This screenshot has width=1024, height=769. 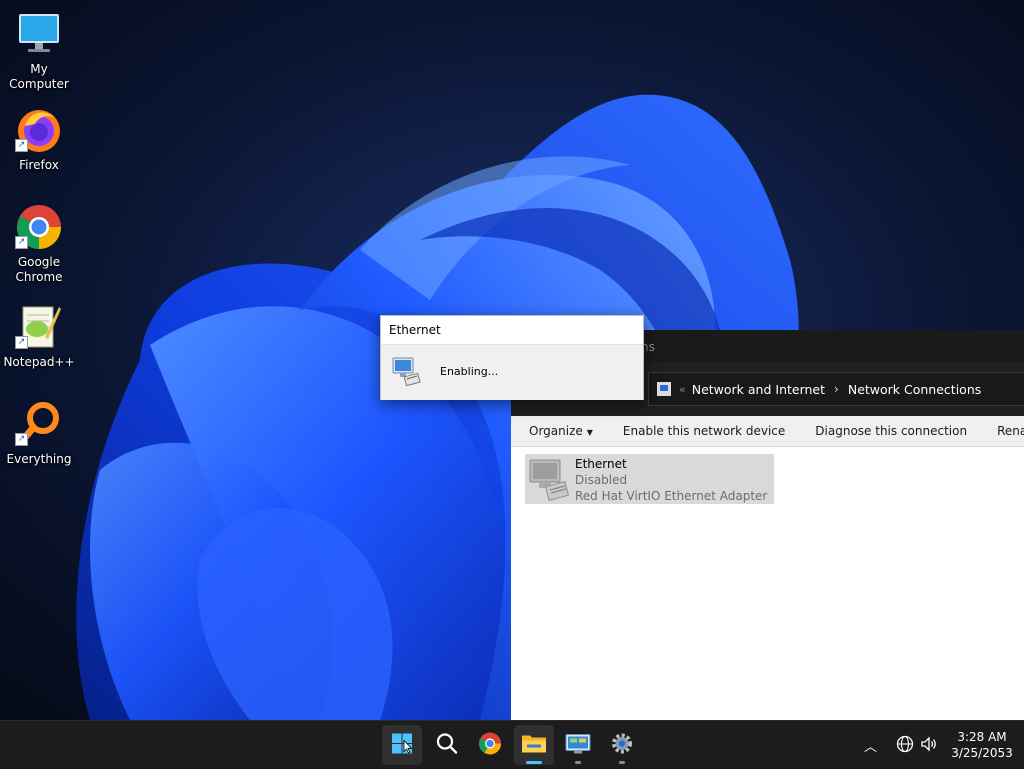 What do you see at coordinates (982, 737) in the screenshot?
I see `clock-time: 3:28 AM` at bounding box center [982, 737].